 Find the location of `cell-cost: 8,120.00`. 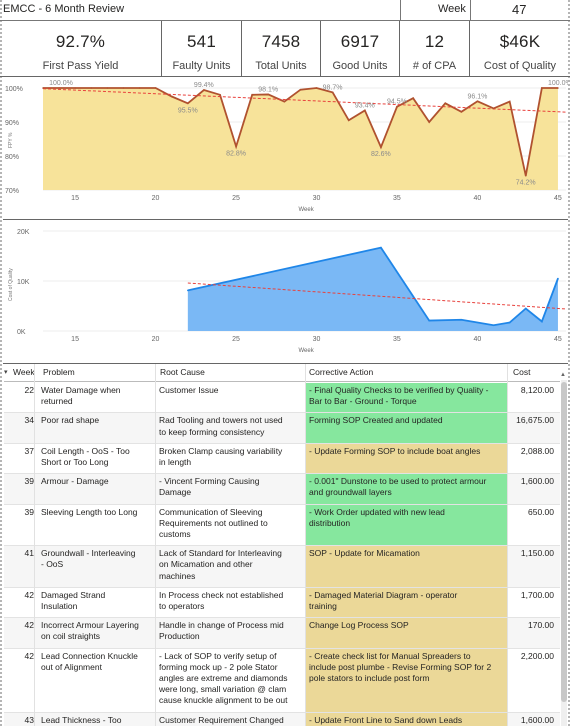

cell-cost: 8,120.00 is located at coordinates (537, 390).